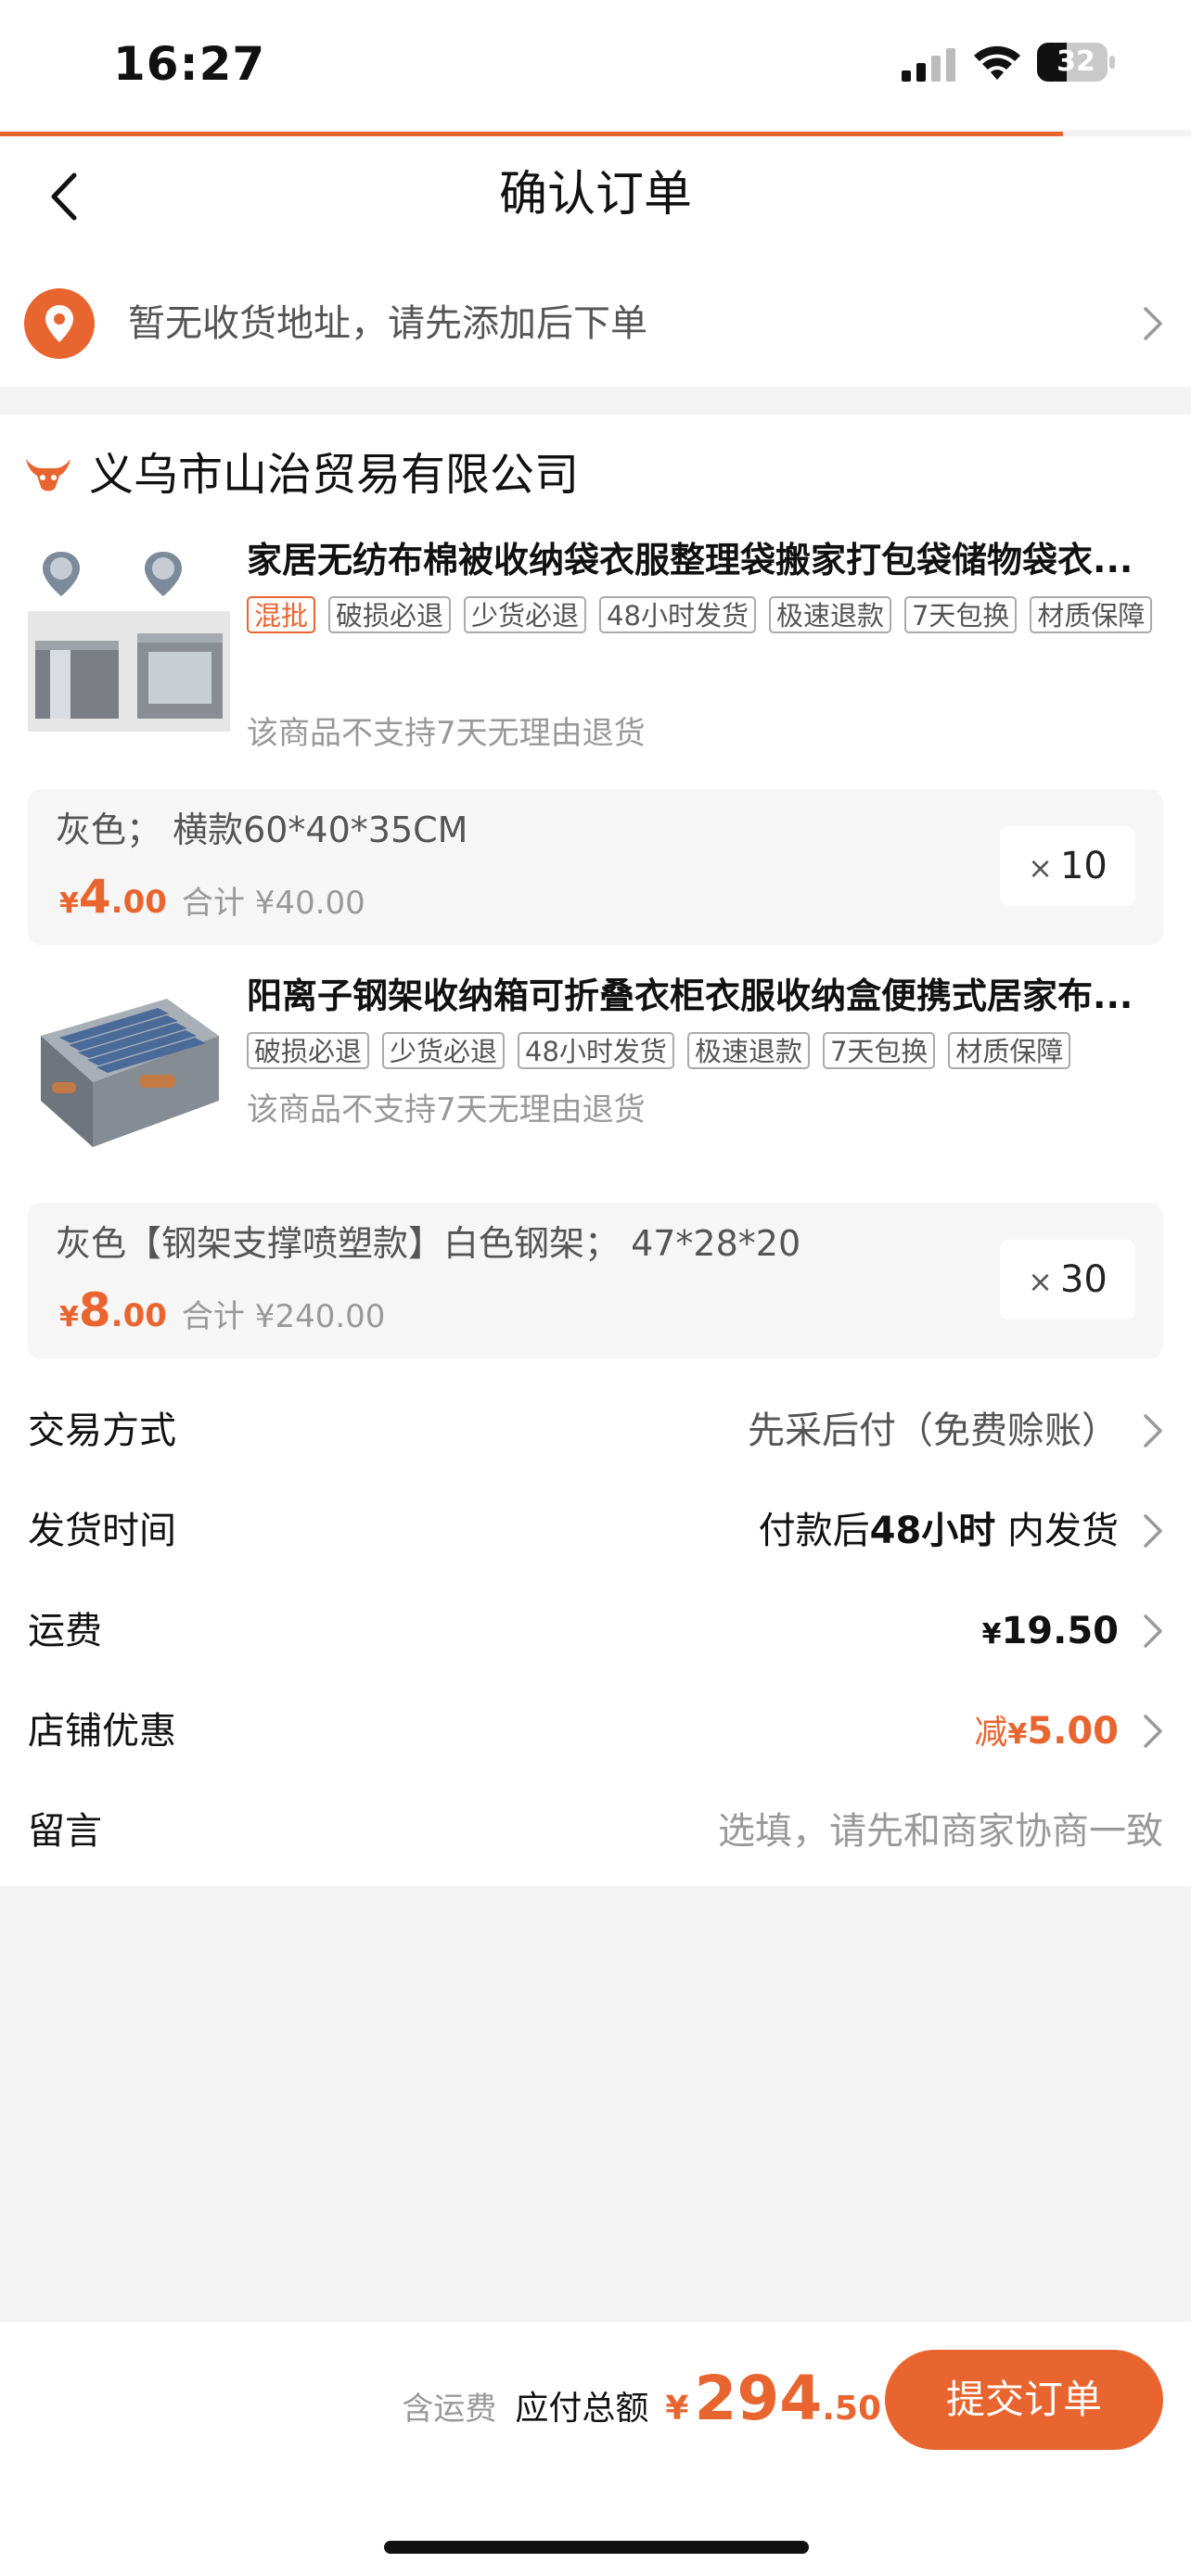 Image resolution: width=1191 pixels, height=2576 pixels. What do you see at coordinates (450, 2409) in the screenshot?
I see `includes-shipping-note: 含运费` at bounding box center [450, 2409].